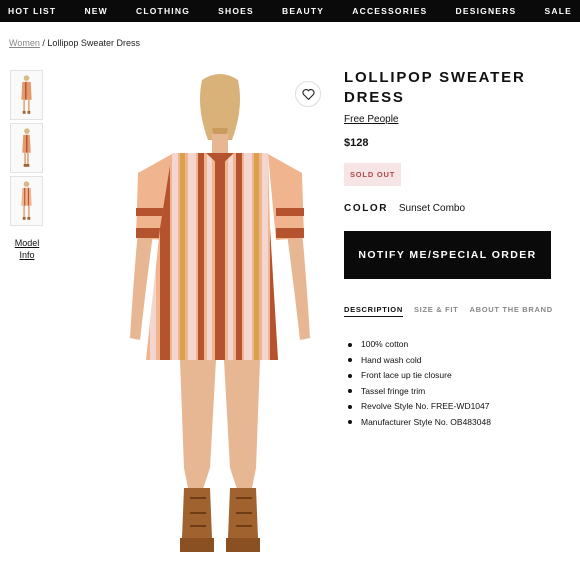 This screenshot has height=580, width=580. What do you see at coordinates (451, 361) in the screenshot?
I see `list-item: Hand wash cold` at bounding box center [451, 361].